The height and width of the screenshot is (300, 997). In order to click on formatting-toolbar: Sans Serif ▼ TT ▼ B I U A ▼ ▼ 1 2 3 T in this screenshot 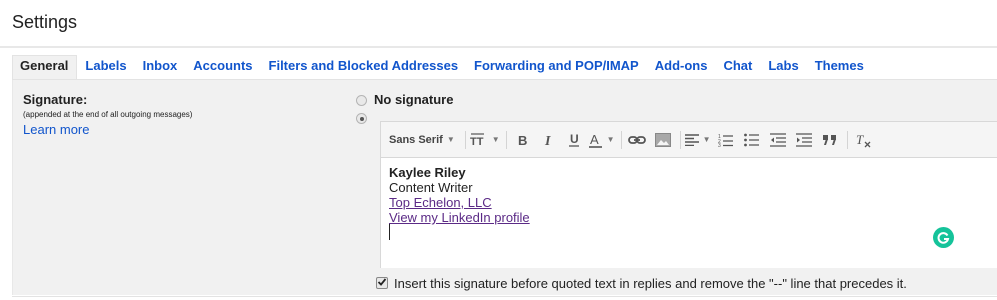, I will do `click(689, 139)`.